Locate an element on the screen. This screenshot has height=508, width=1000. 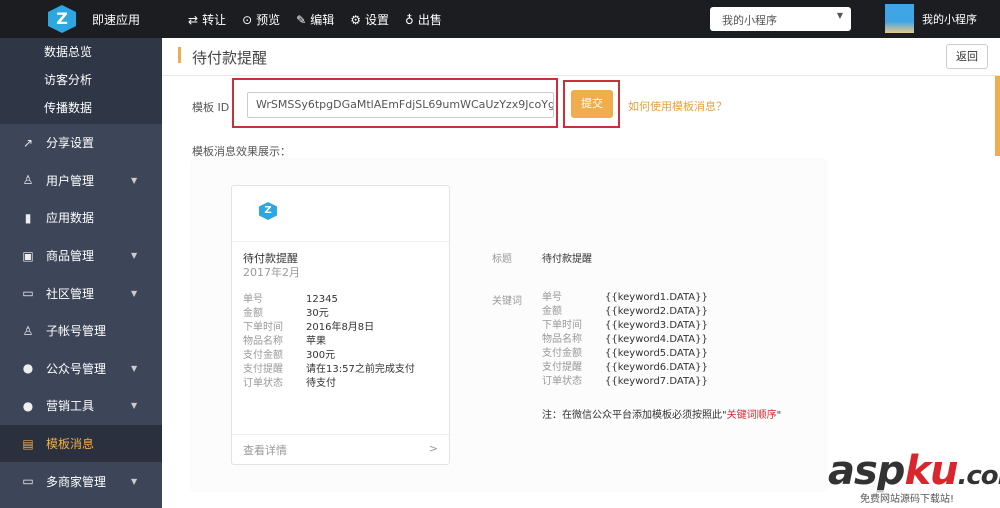
nav-0: ⇄ 转让 is located at coordinates (207, 19).